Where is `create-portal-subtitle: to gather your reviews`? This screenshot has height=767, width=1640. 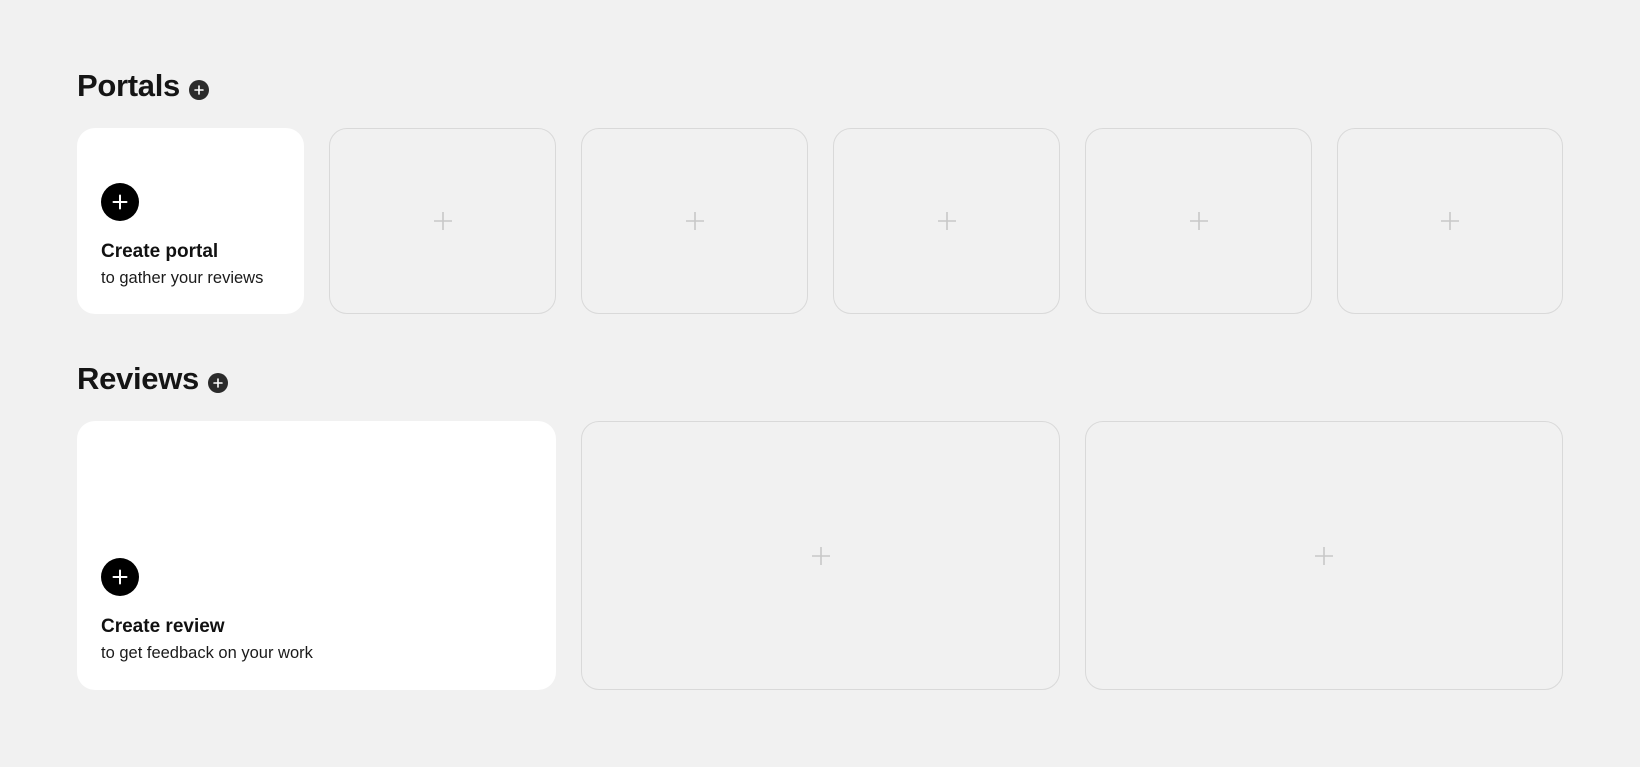
create-portal-subtitle: to gather your reviews is located at coordinates (182, 278).